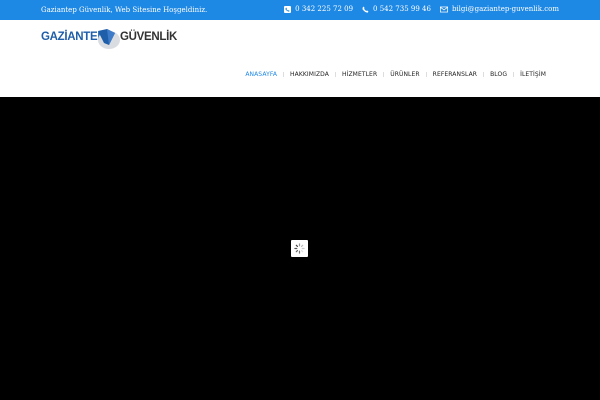  What do you see at coordinates (309, 74) in the screenshot?
I see `nav-item-hakkimizda: HAKKIMIZDA` at bounding box center [309, 74].